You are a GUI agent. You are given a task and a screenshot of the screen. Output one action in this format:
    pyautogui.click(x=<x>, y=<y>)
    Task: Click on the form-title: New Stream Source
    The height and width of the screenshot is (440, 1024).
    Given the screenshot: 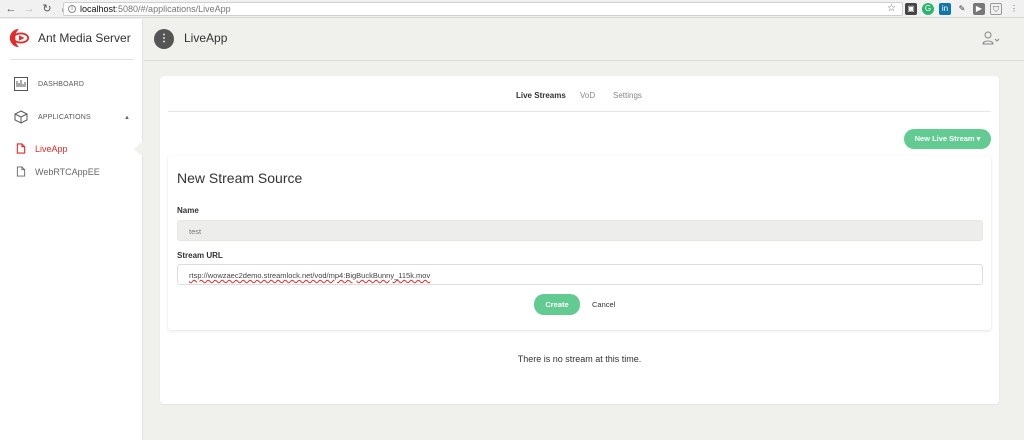 What is the action you would take?
    pyautogui.click(x=240, y=178)
    